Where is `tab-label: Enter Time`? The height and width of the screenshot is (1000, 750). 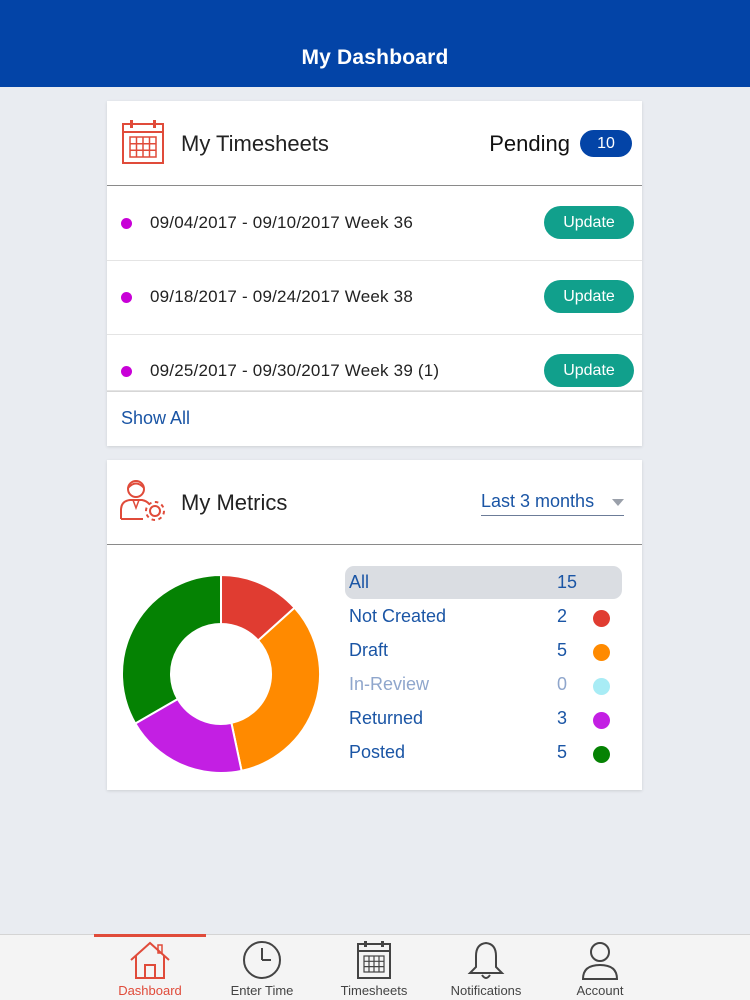 tab-label: Enter Time is located at coordinates (262, 990).